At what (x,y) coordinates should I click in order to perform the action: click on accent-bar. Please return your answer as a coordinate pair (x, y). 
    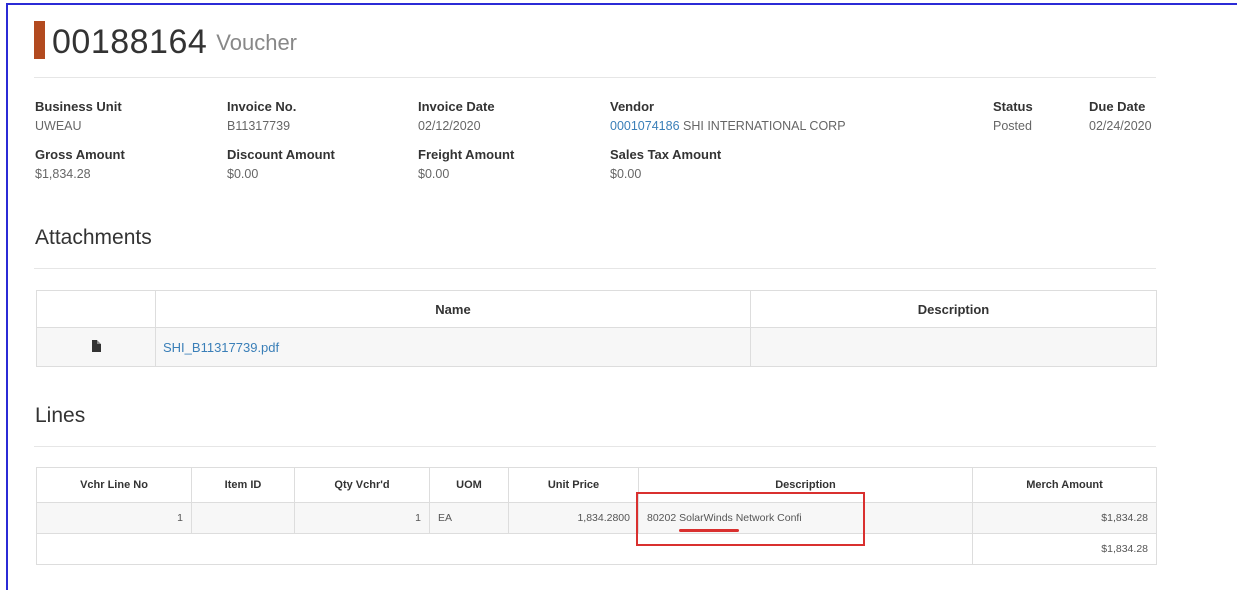
    Looking at the image, I should click on (39, 40).